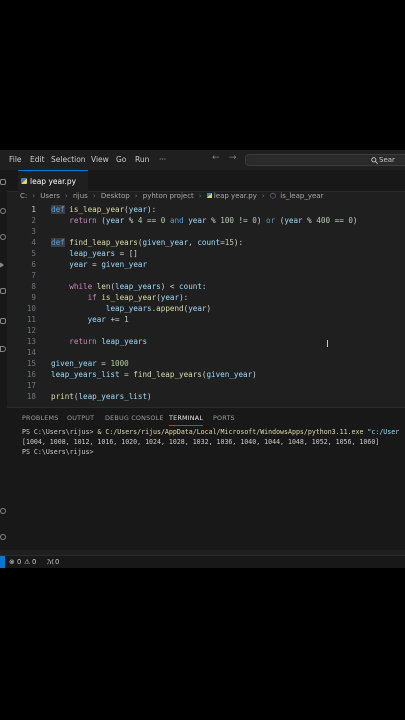 This screenshot has width=405, height=720. Describe the element at coordinates (327, 344) in the screenshot. I see `mouse-cursor-icon: I` at that location.